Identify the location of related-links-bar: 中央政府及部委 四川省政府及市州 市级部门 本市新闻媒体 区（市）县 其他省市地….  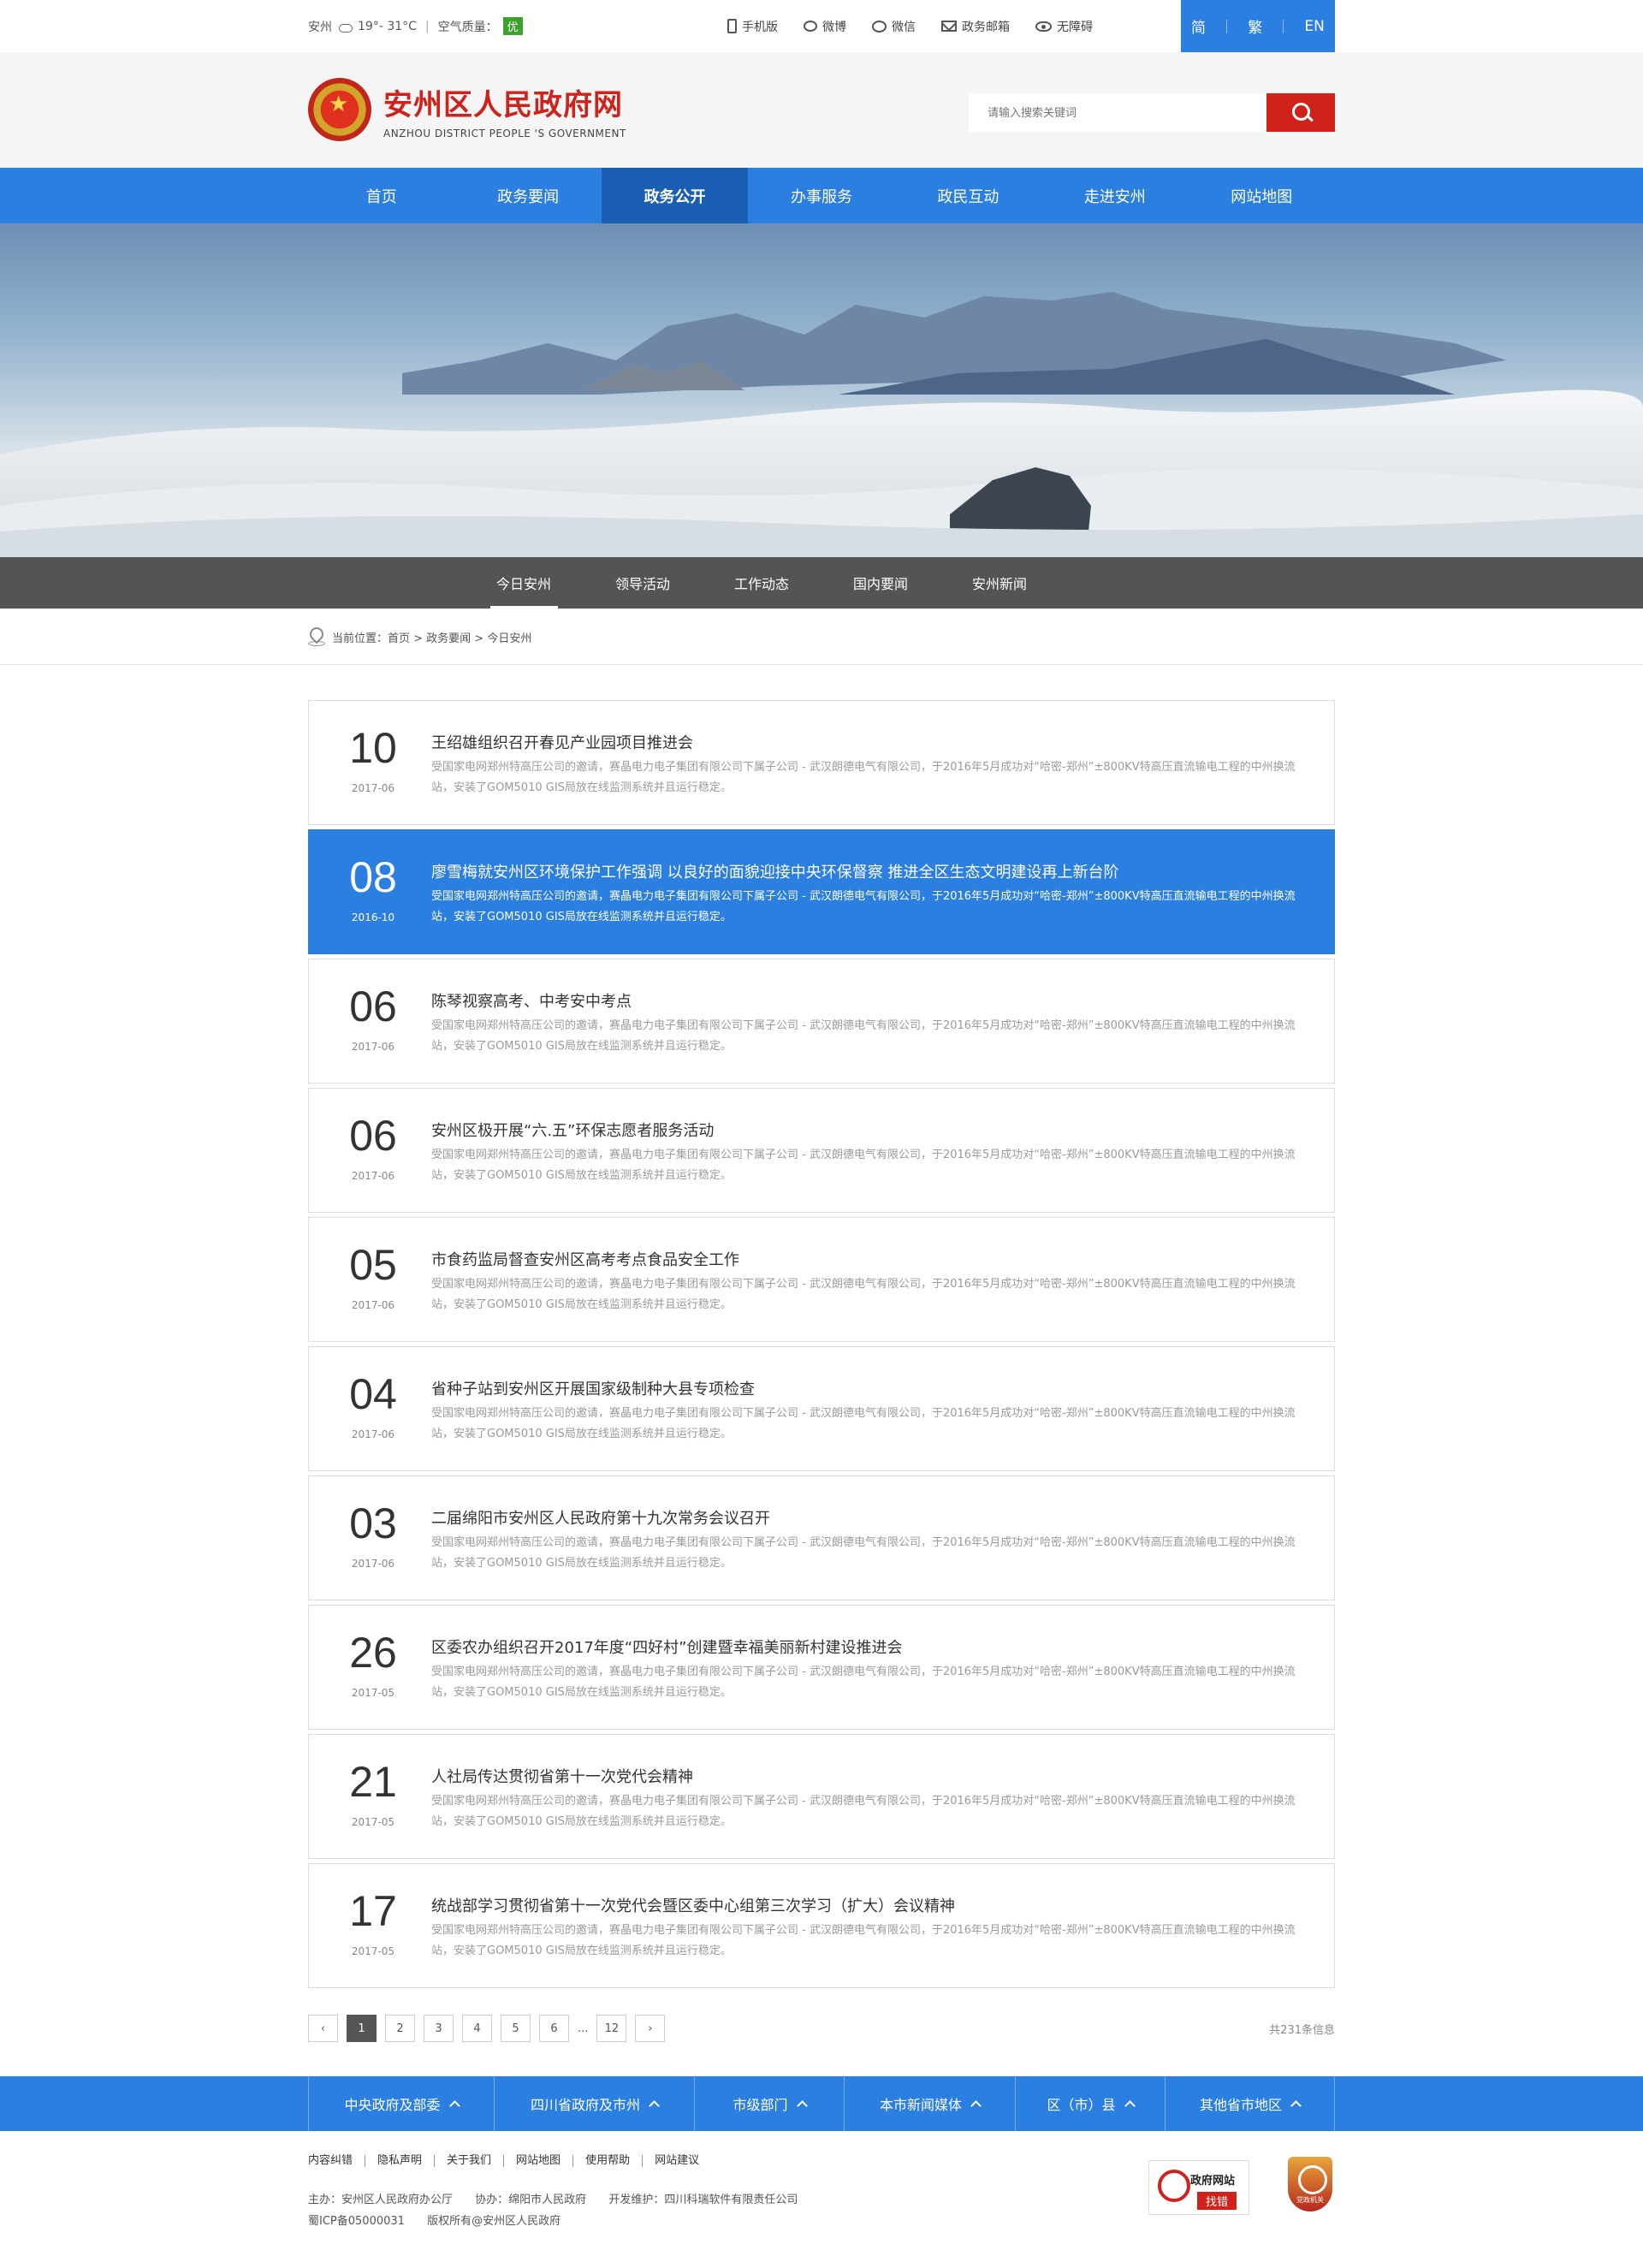
(822, 2103).